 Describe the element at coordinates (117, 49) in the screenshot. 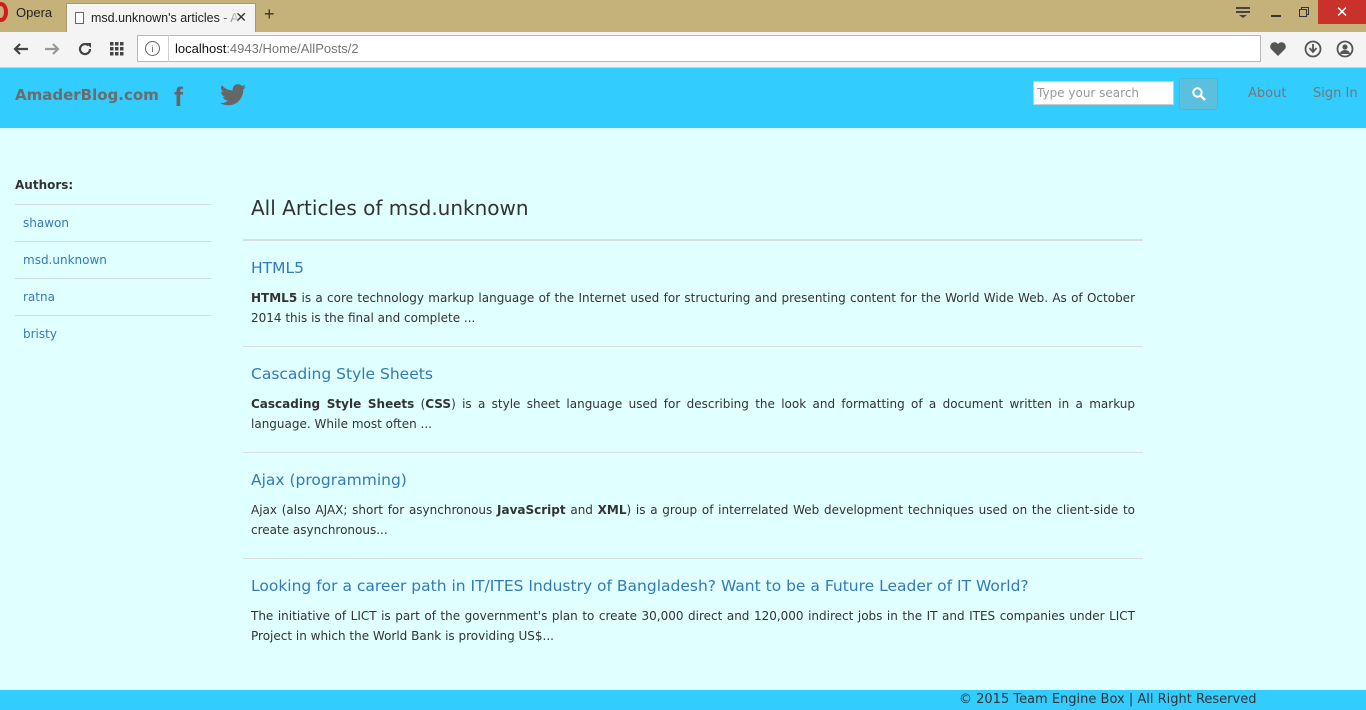

I see `speed-dial-grid-icon` at that location.